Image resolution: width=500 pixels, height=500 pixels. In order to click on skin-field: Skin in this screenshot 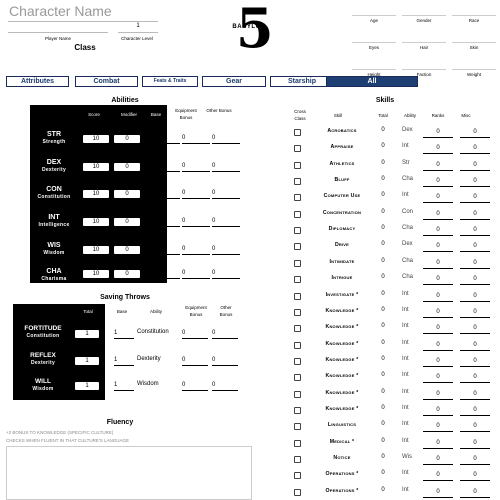, I will do `click(474, 41)`.